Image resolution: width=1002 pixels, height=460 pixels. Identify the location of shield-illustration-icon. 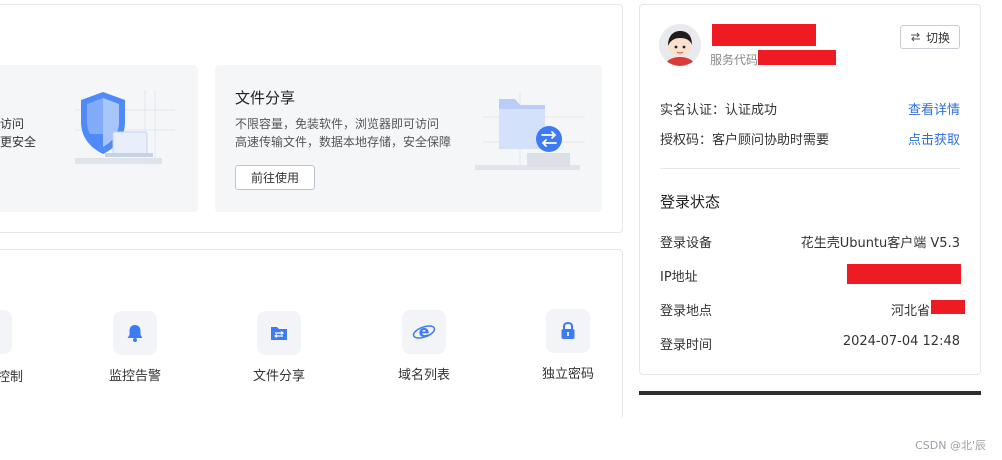
(125, 127).